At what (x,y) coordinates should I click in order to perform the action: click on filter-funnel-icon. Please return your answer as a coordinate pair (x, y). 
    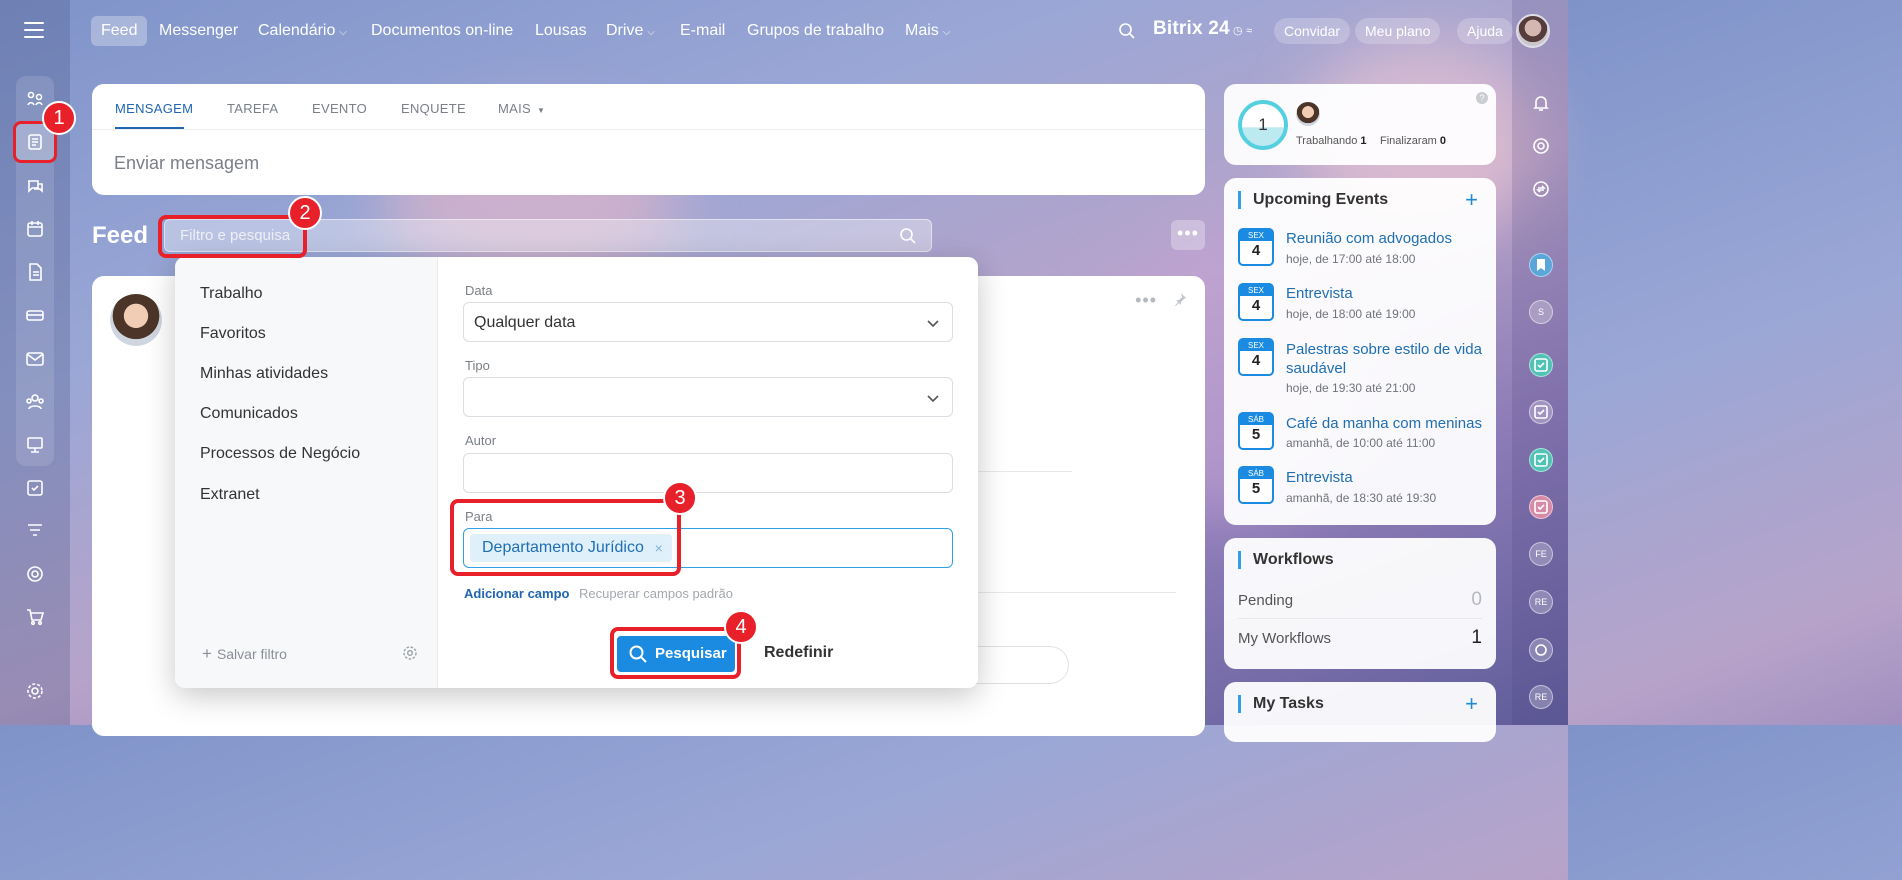
    Looking at the image, I should click on (35, 531).